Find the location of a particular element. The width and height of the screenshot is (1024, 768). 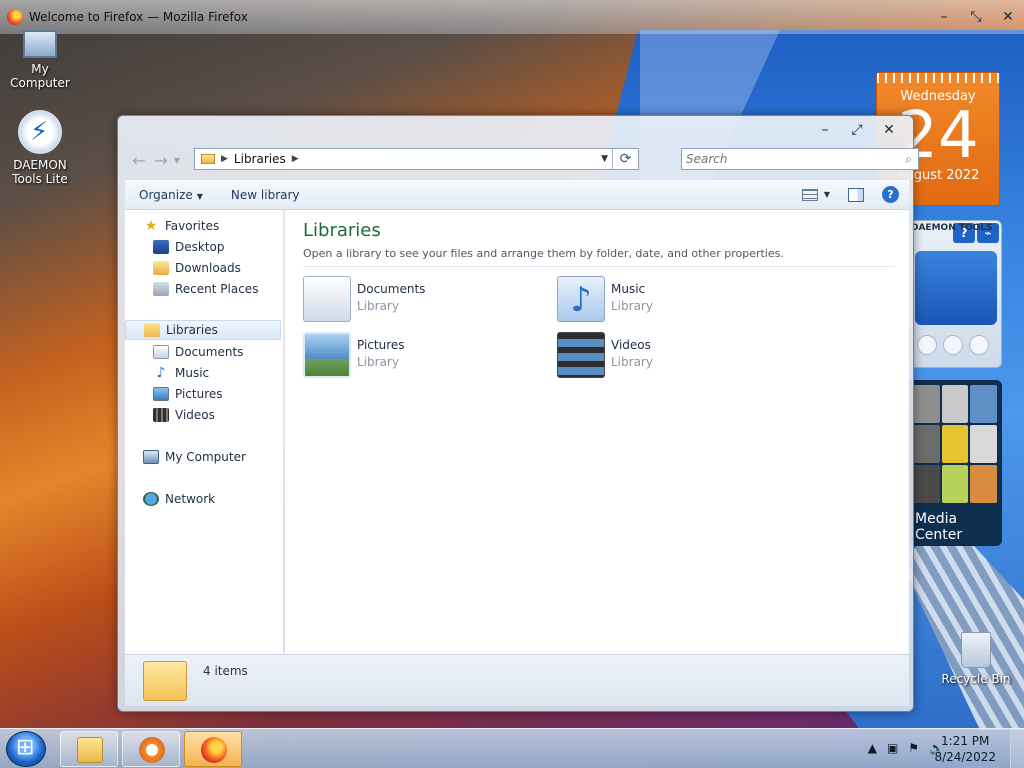

nav-item-favorites: ★ Favorites is located at coordinates (181, 226).